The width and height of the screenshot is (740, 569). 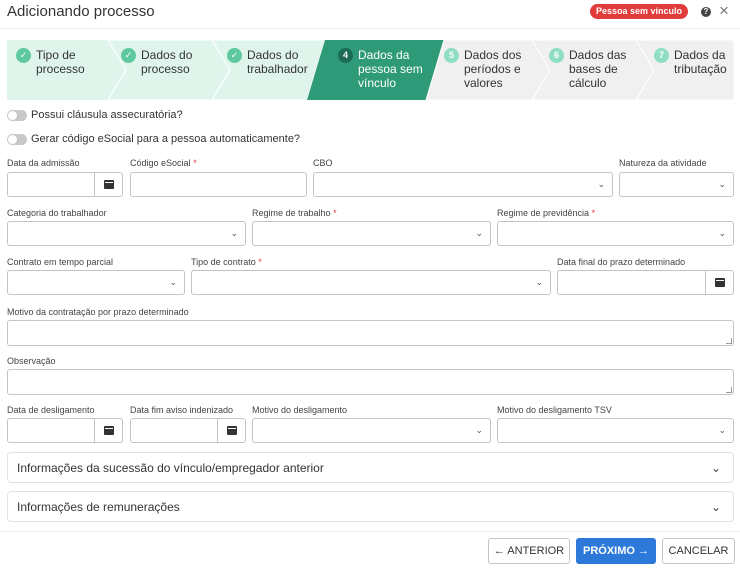 I want to click on anterior-button: ← ANTERIOR, so click(x=529, y=551).